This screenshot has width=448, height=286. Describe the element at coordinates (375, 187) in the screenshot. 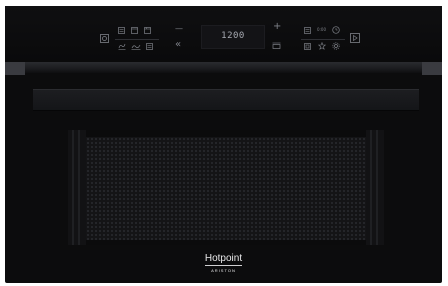

I see `window-side-right` at that location.